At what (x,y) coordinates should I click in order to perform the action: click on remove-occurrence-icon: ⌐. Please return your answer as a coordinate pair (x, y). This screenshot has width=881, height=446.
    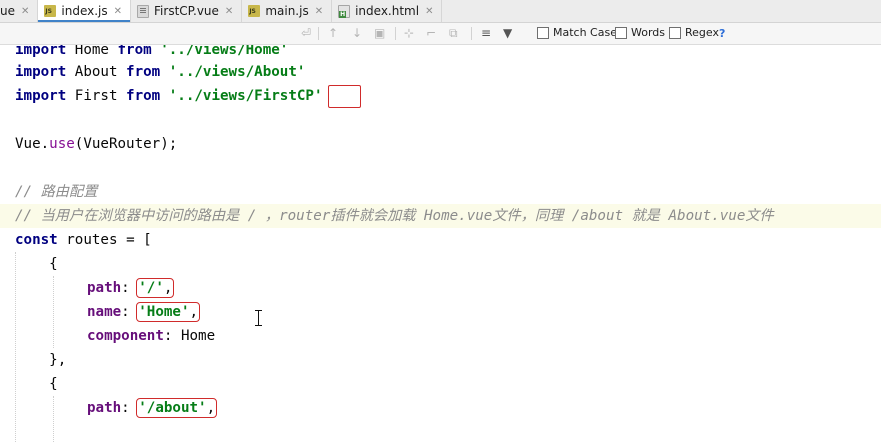
    Looking at the image, I should click on (431, 33).